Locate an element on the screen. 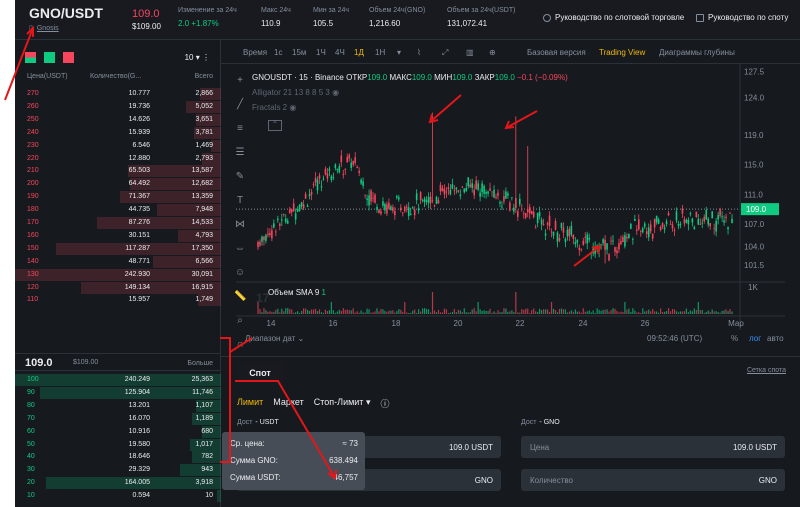 The height and width of the screenshot is (507, 800). bid-row: 90 125.904 11,746 is located at coordinates (118, 392).